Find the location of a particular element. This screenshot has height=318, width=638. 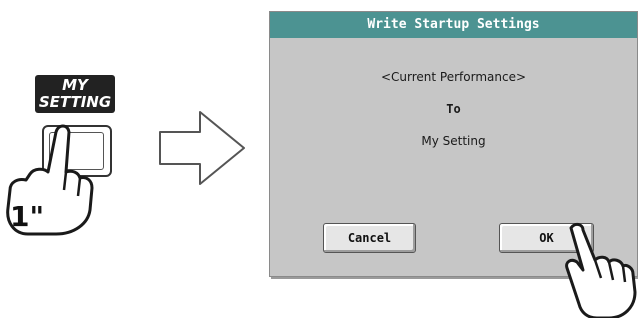

dialog-title: Write Startup Settings is located at coordinates (453, 25).